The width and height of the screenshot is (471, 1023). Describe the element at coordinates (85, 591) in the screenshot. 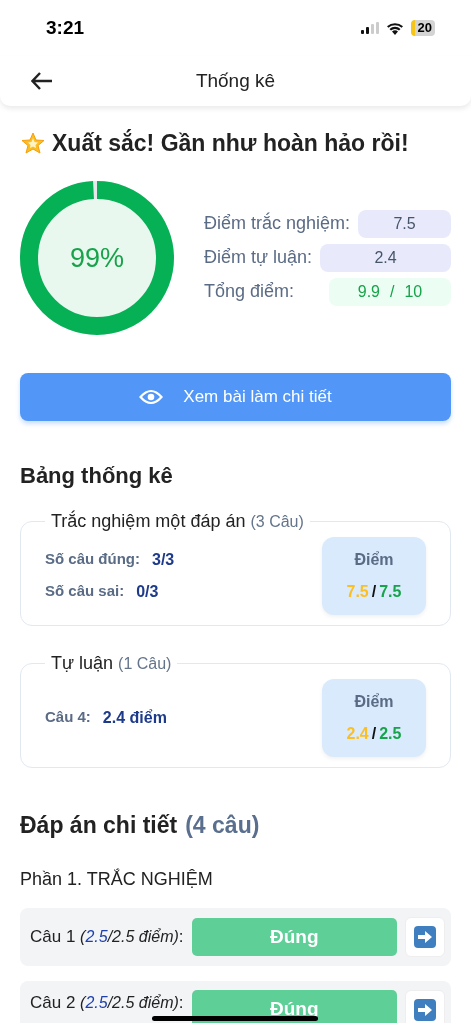

I see `stat-label: Số câu sai:` at that location.